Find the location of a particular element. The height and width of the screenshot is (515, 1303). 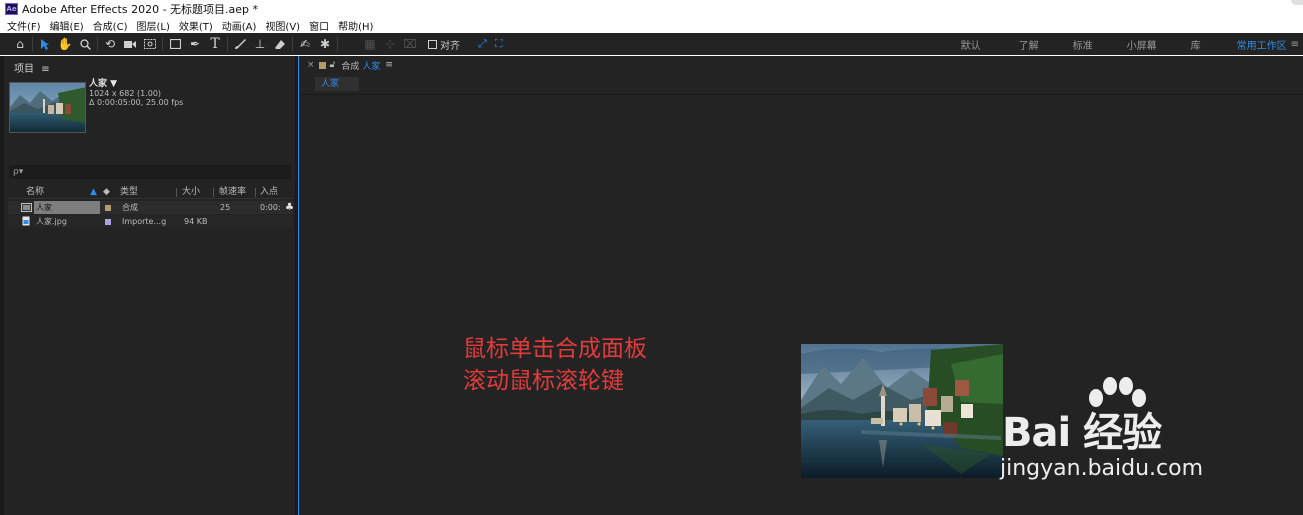

workspace-libraries: 库 is located at coordinates (1196, 44).